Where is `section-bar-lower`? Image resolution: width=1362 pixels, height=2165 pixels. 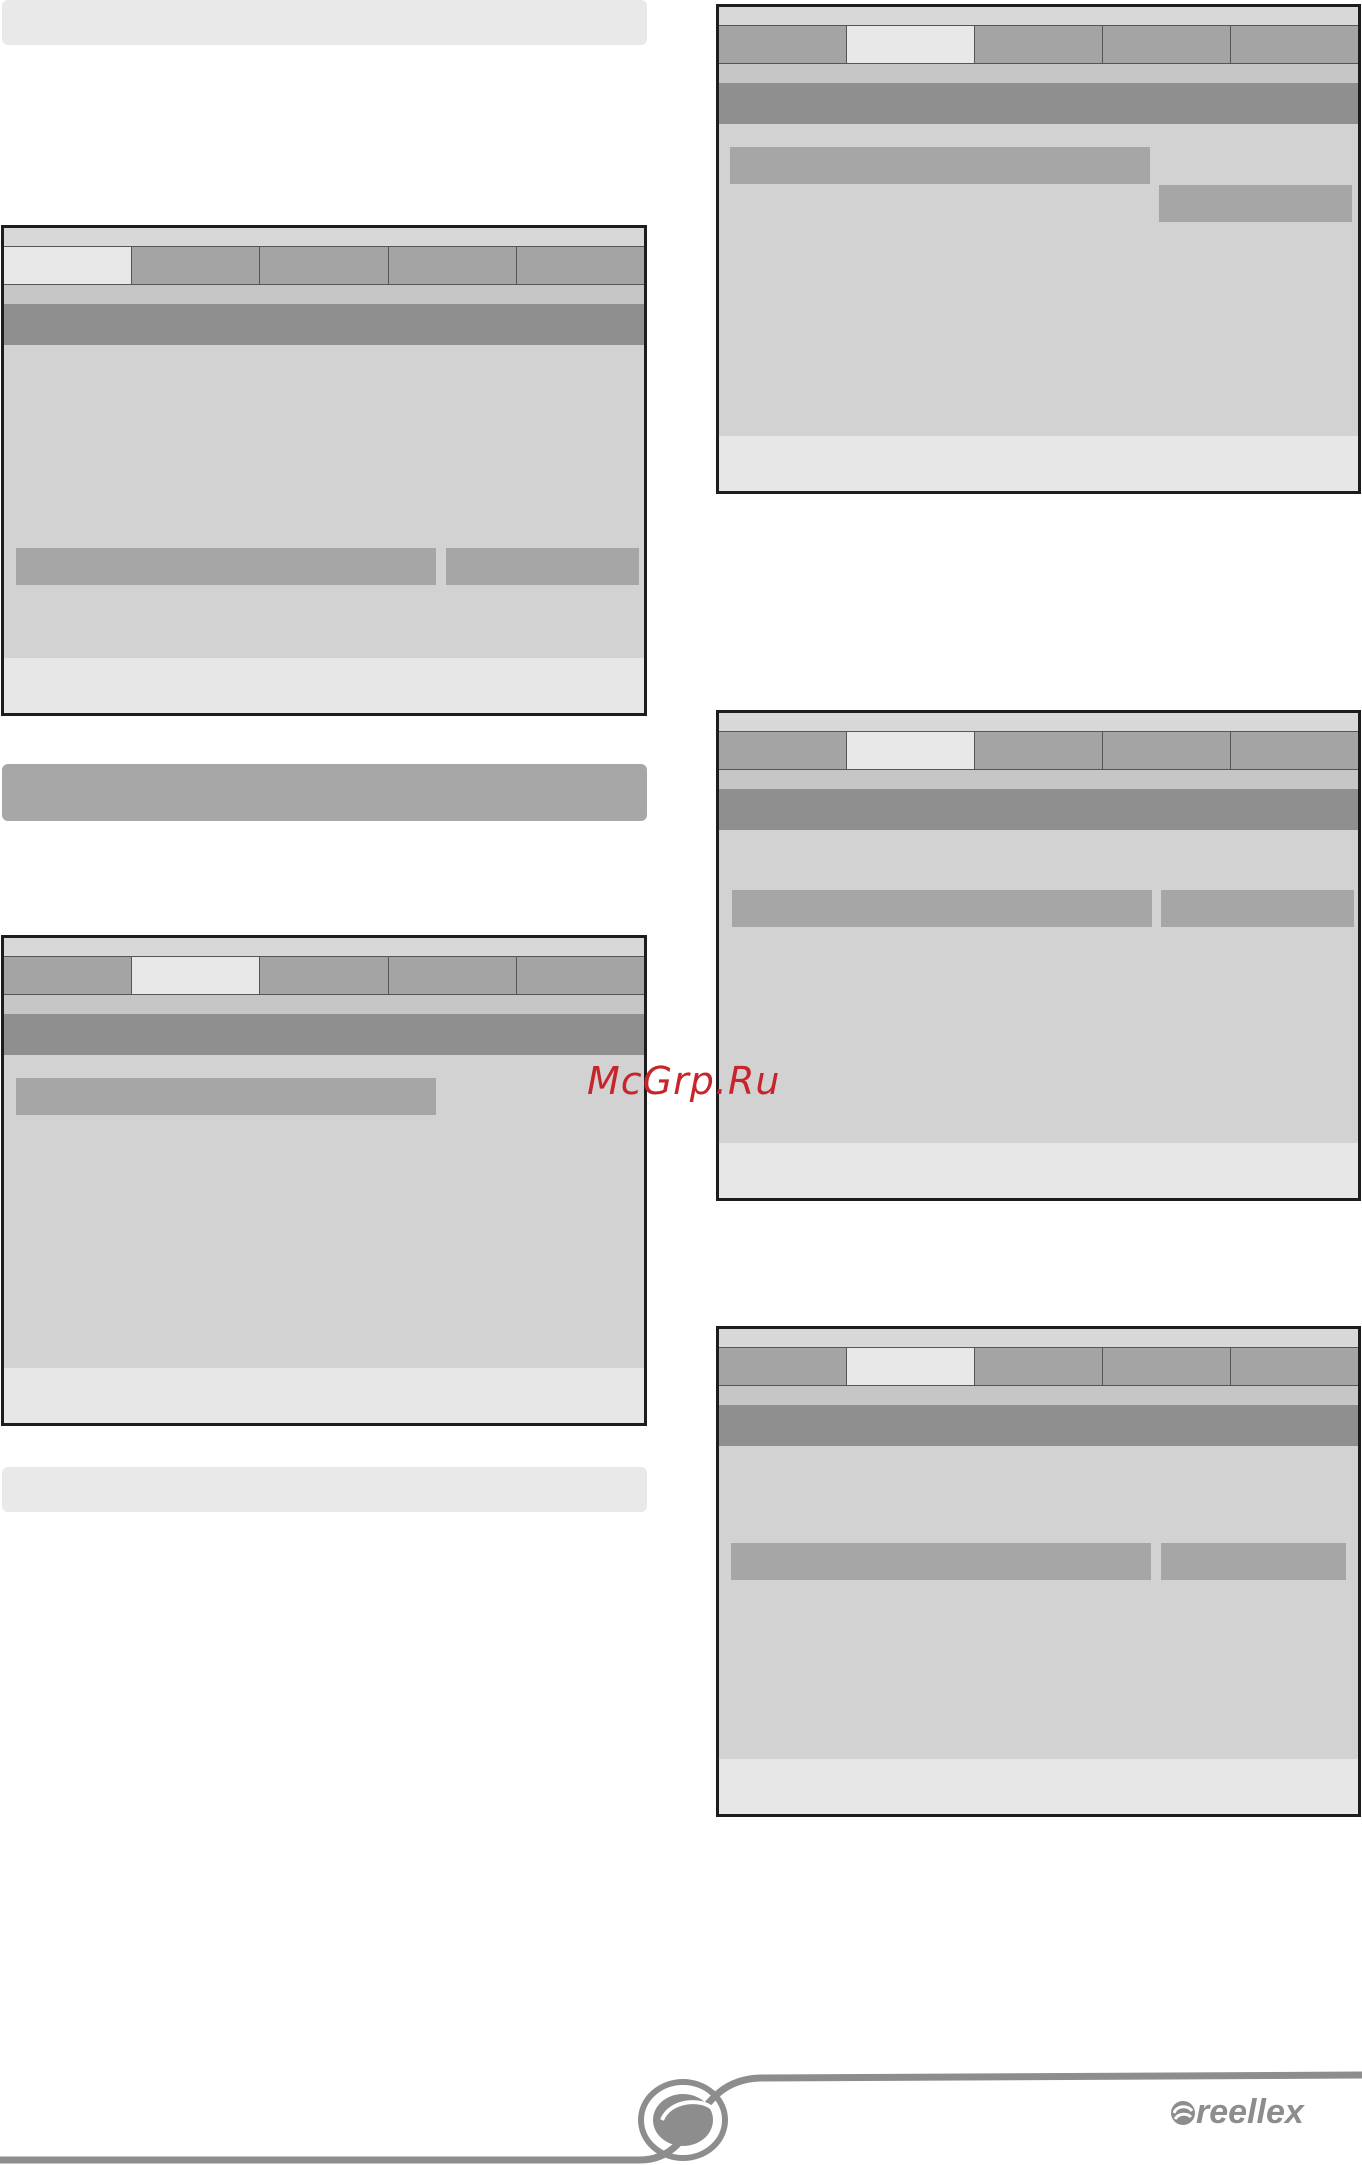
section-bar-lower is located at coordinates (324, 1489).